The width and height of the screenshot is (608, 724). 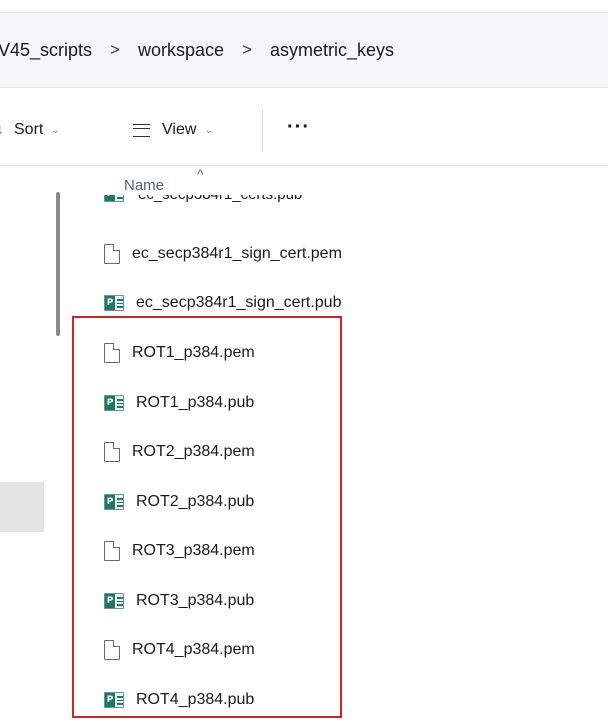 I want to click on file-row: ec_secp384r1_sign_cert.pem, so click(x=223, y=254).